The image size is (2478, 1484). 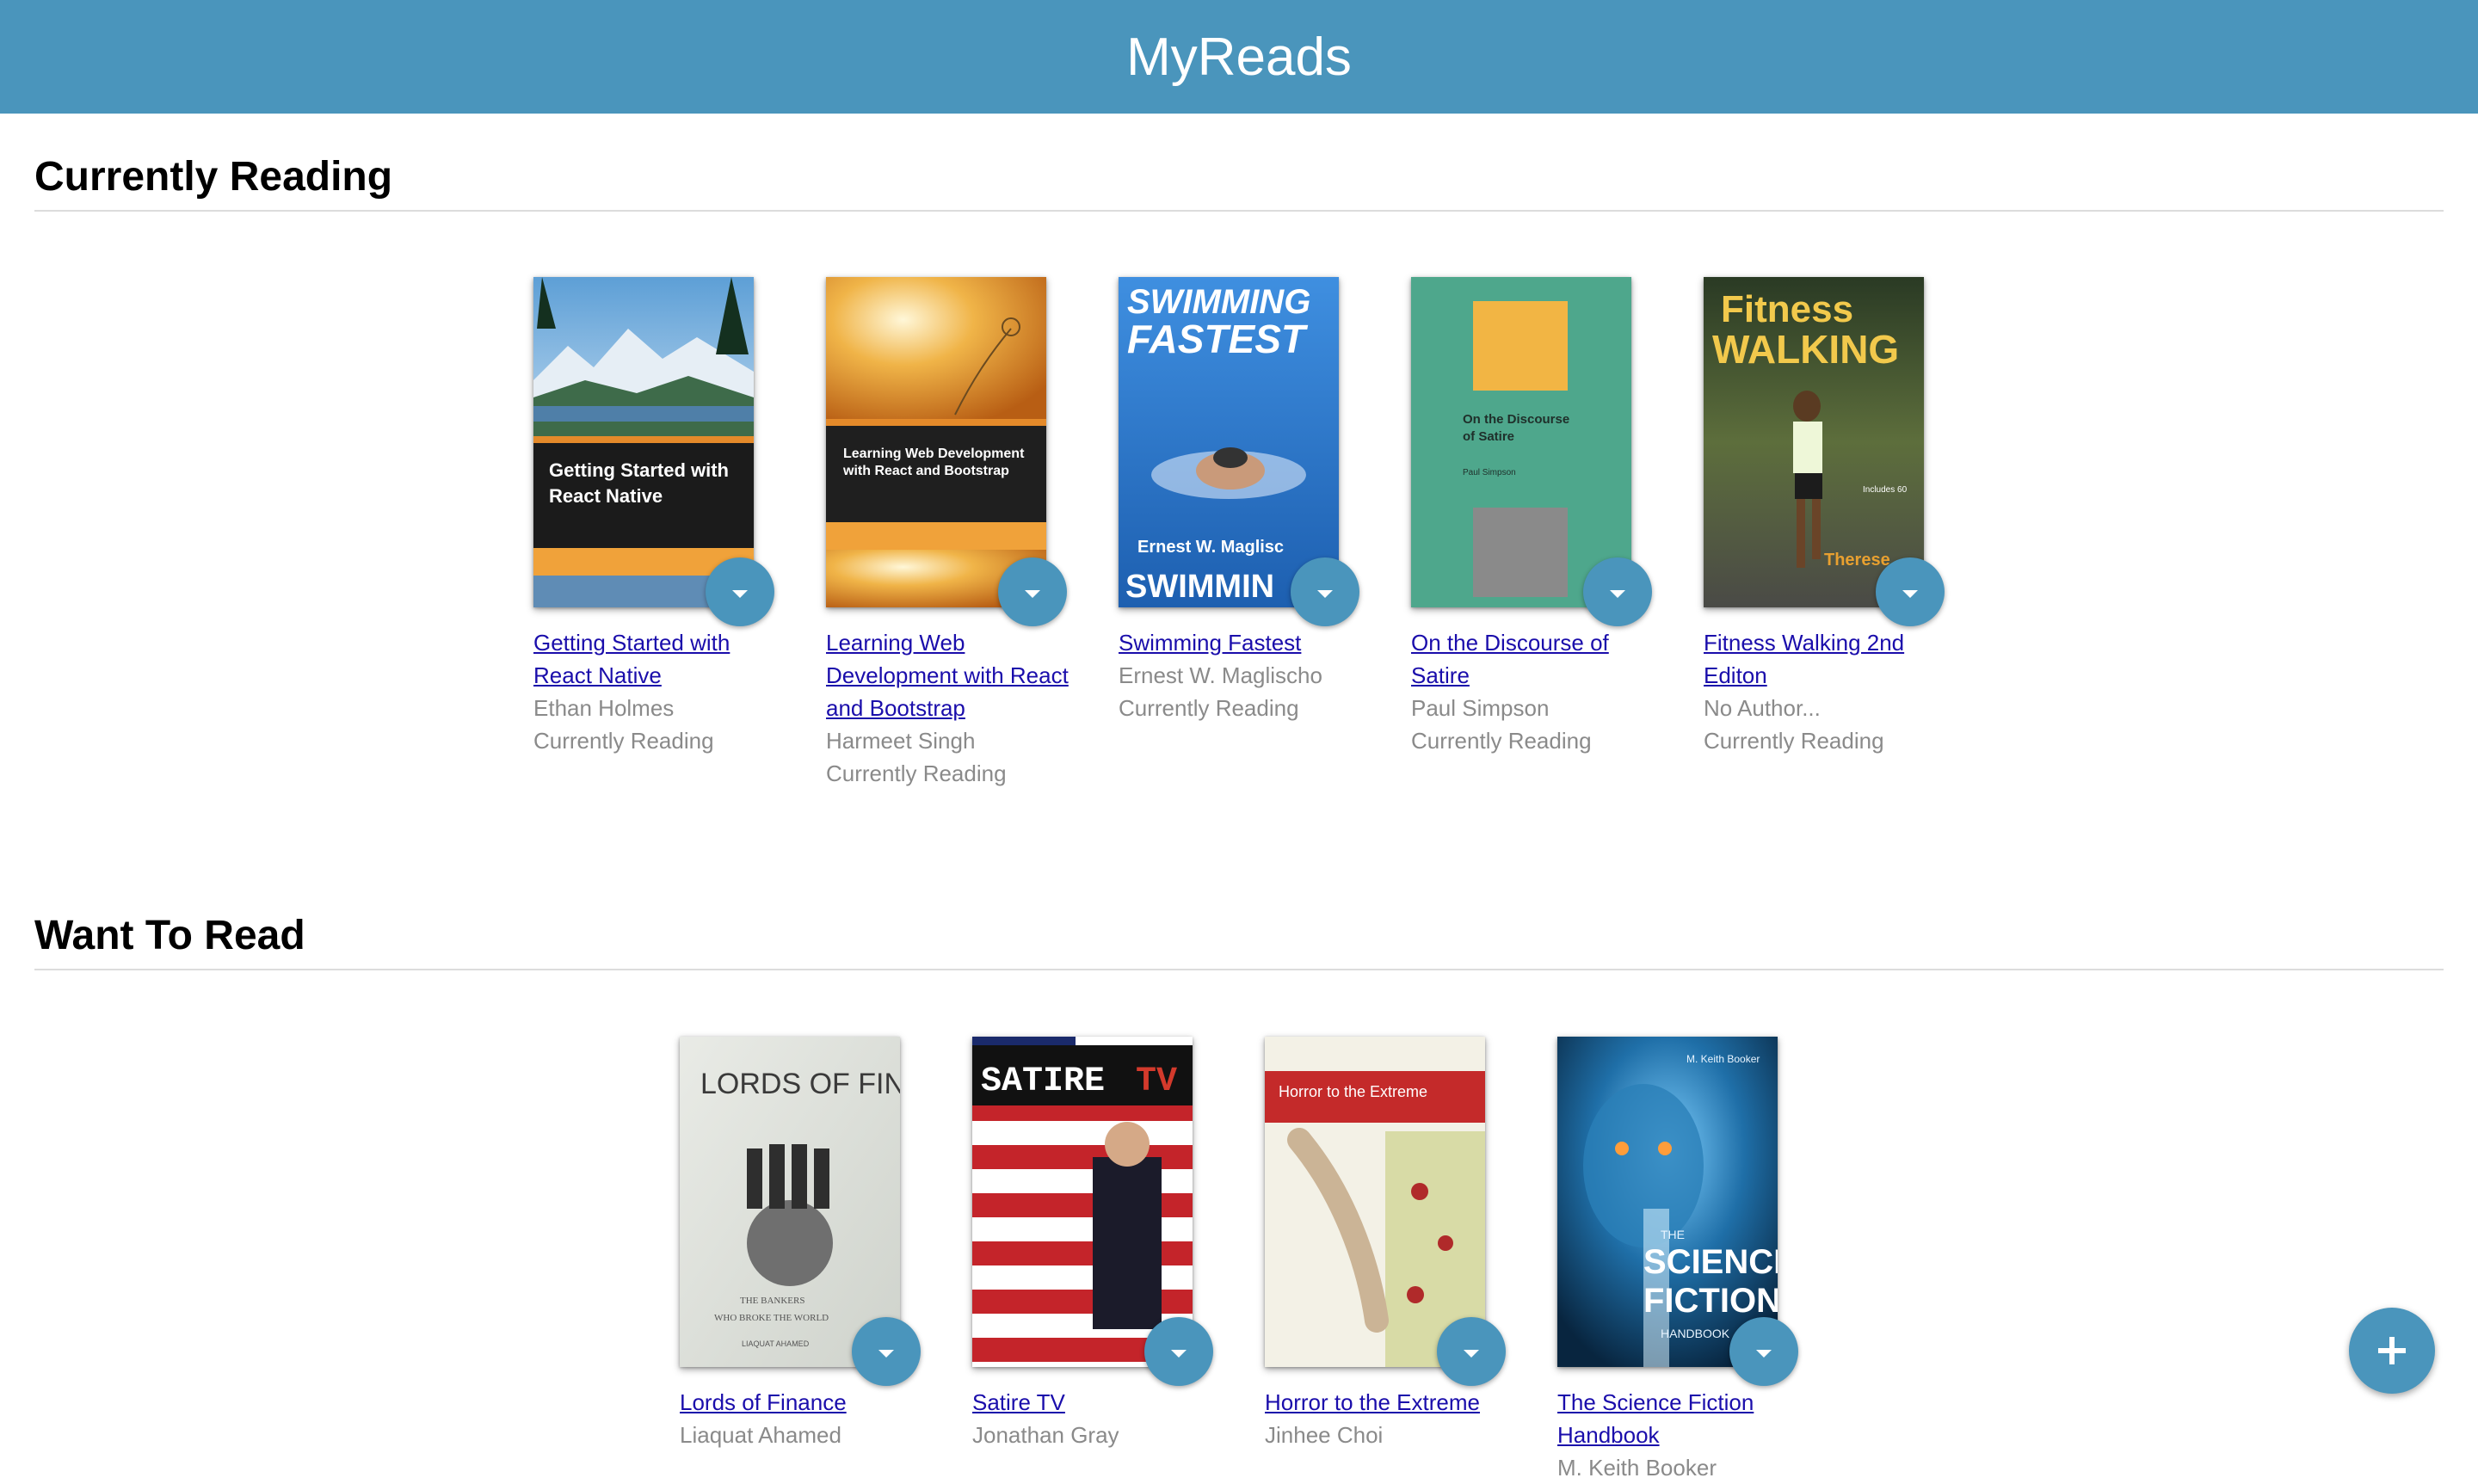 I want to click on book-author: Liaquat Ahamed, so click(x=760, y=1435).